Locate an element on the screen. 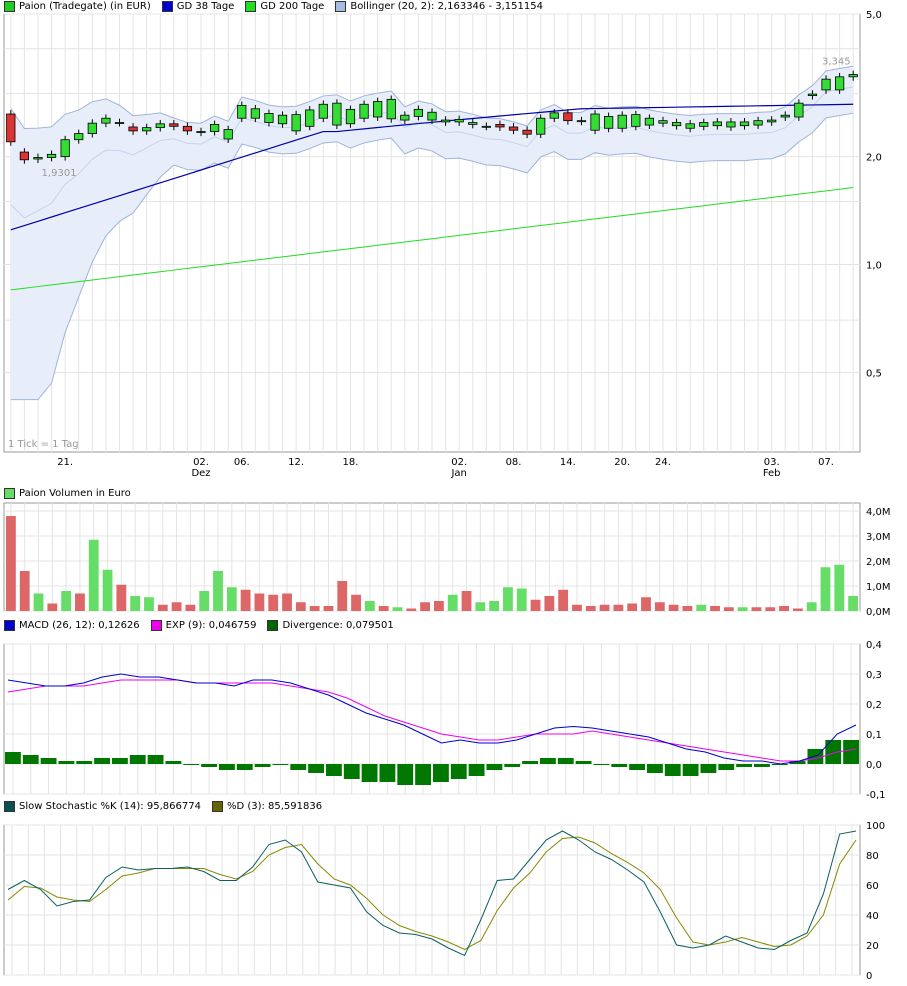  price-y-tick-label: 2,0 is located at coordinates (874, 158).